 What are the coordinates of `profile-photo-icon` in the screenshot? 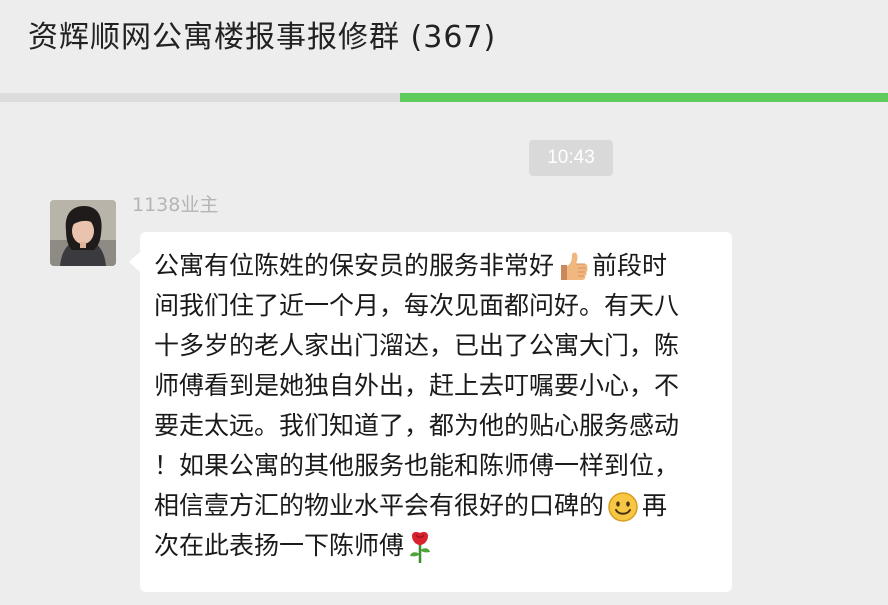 It's located at (83, 233).